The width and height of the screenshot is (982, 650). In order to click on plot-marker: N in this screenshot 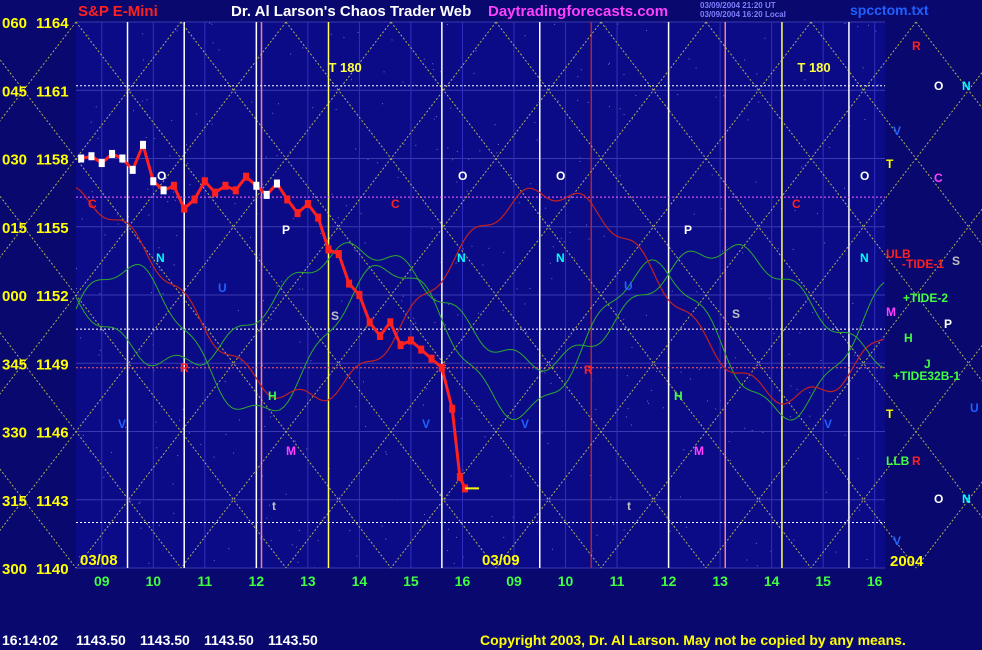, I will do `click(560, 258)`.